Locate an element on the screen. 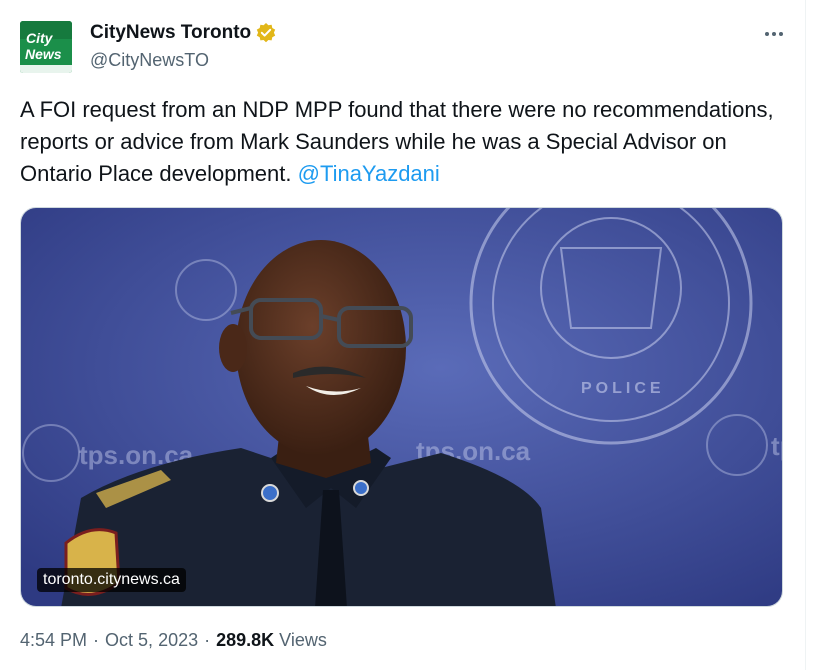 This screenshot has width=822, height=670. tweet-time: 4:54 PM is located at coordinates (53, 640).